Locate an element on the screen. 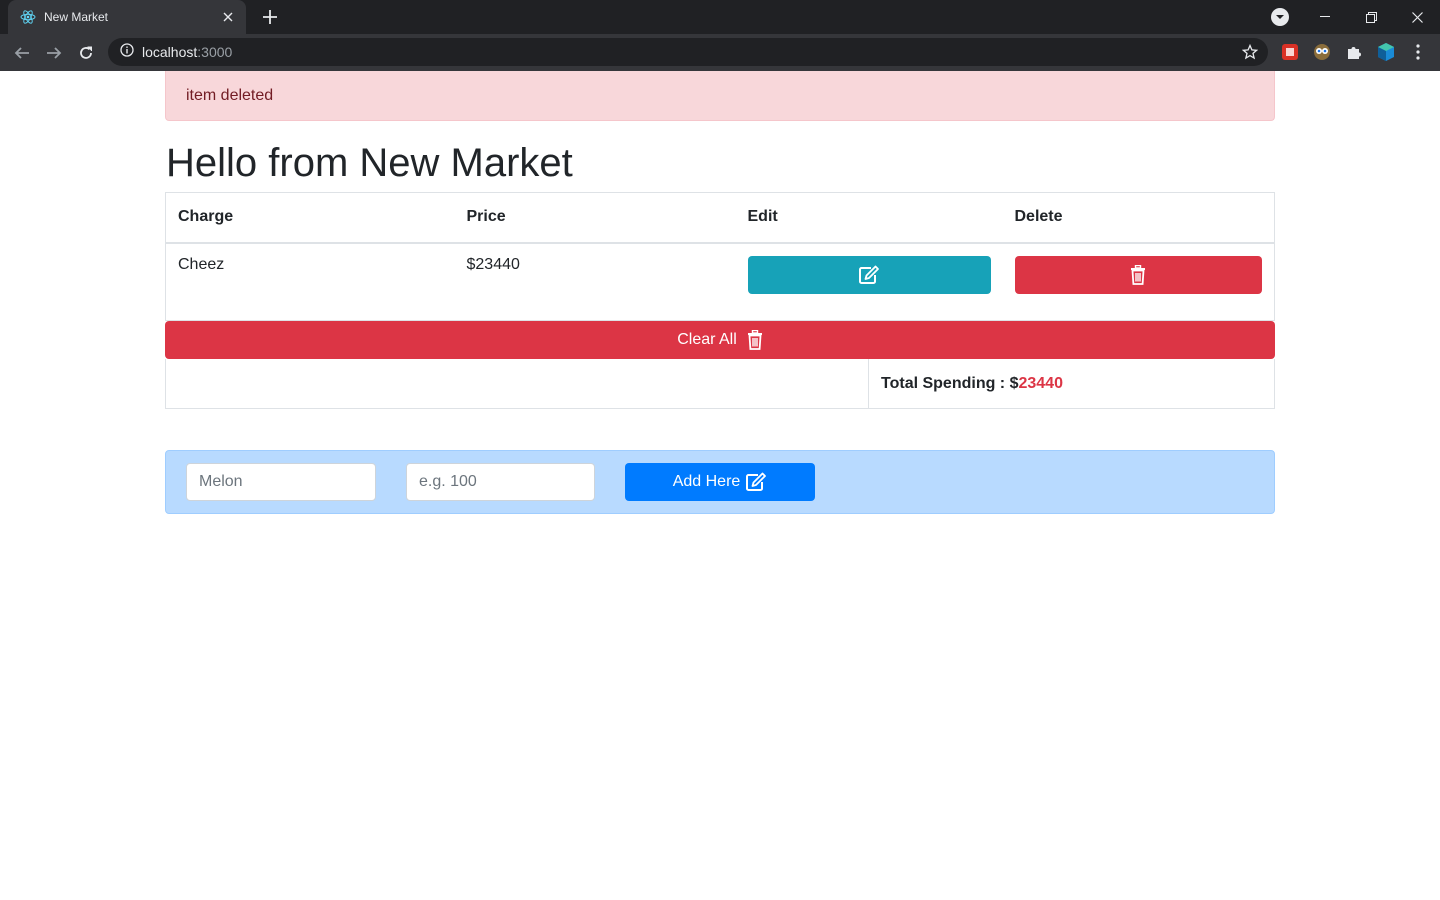 Image resolution: width=1440 pixels, height=900 pixels. extension-owl-icon is located at coordinates (1322, 52).